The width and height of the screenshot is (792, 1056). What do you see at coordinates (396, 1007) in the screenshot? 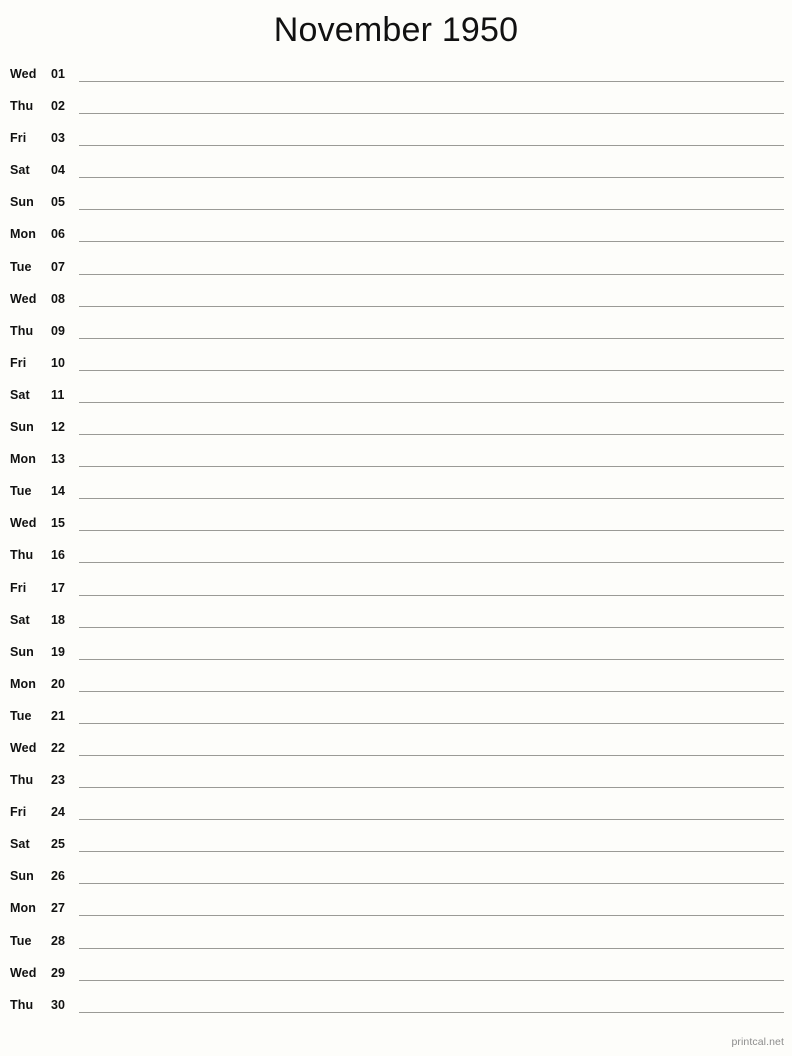
I see `day-row: Thu 30` at bounding box center [396, 1007].